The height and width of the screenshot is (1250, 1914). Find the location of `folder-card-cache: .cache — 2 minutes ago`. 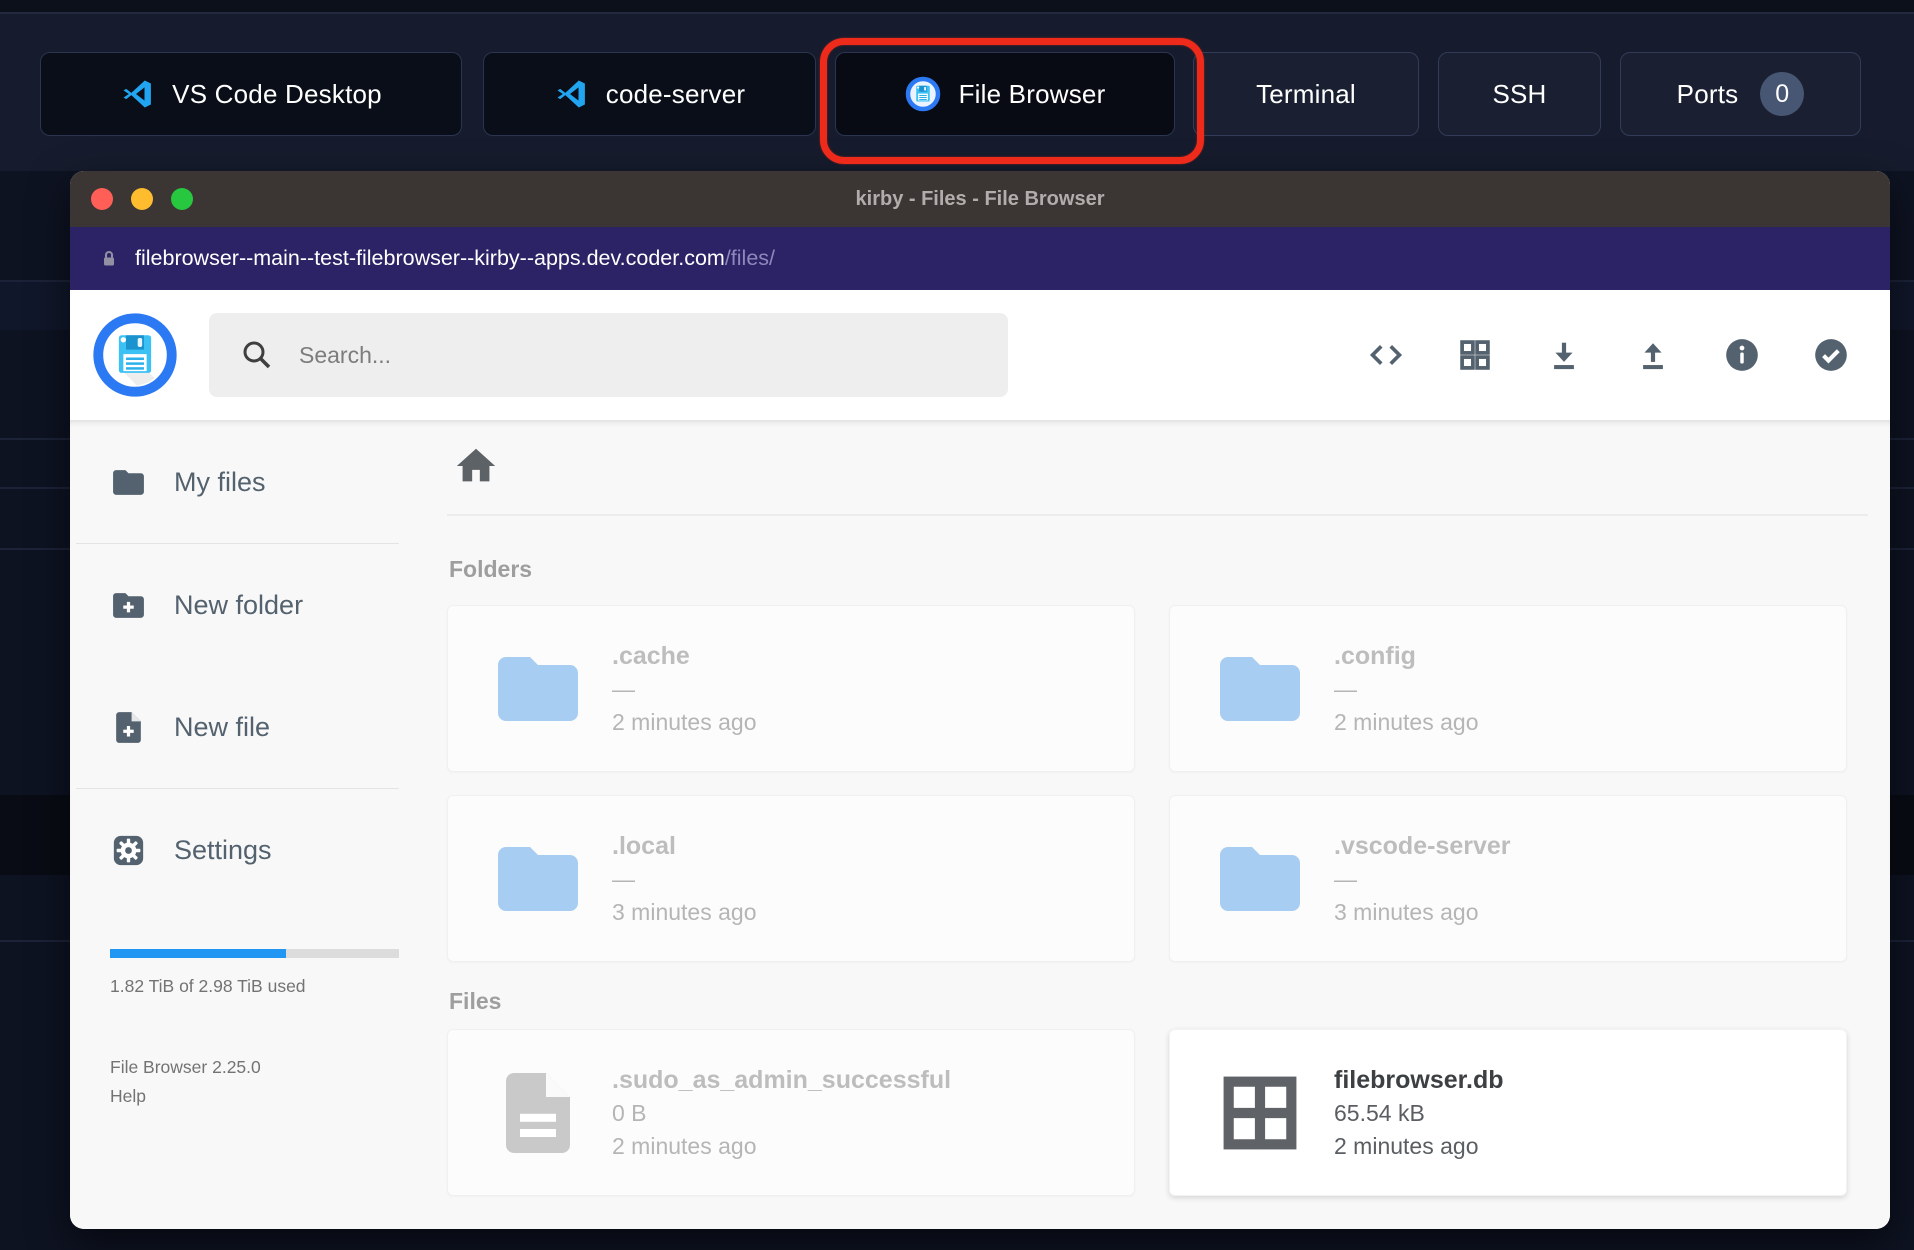

folder-card-cache: .cache — 2 minutes ago is located at coordinates (791, 688).